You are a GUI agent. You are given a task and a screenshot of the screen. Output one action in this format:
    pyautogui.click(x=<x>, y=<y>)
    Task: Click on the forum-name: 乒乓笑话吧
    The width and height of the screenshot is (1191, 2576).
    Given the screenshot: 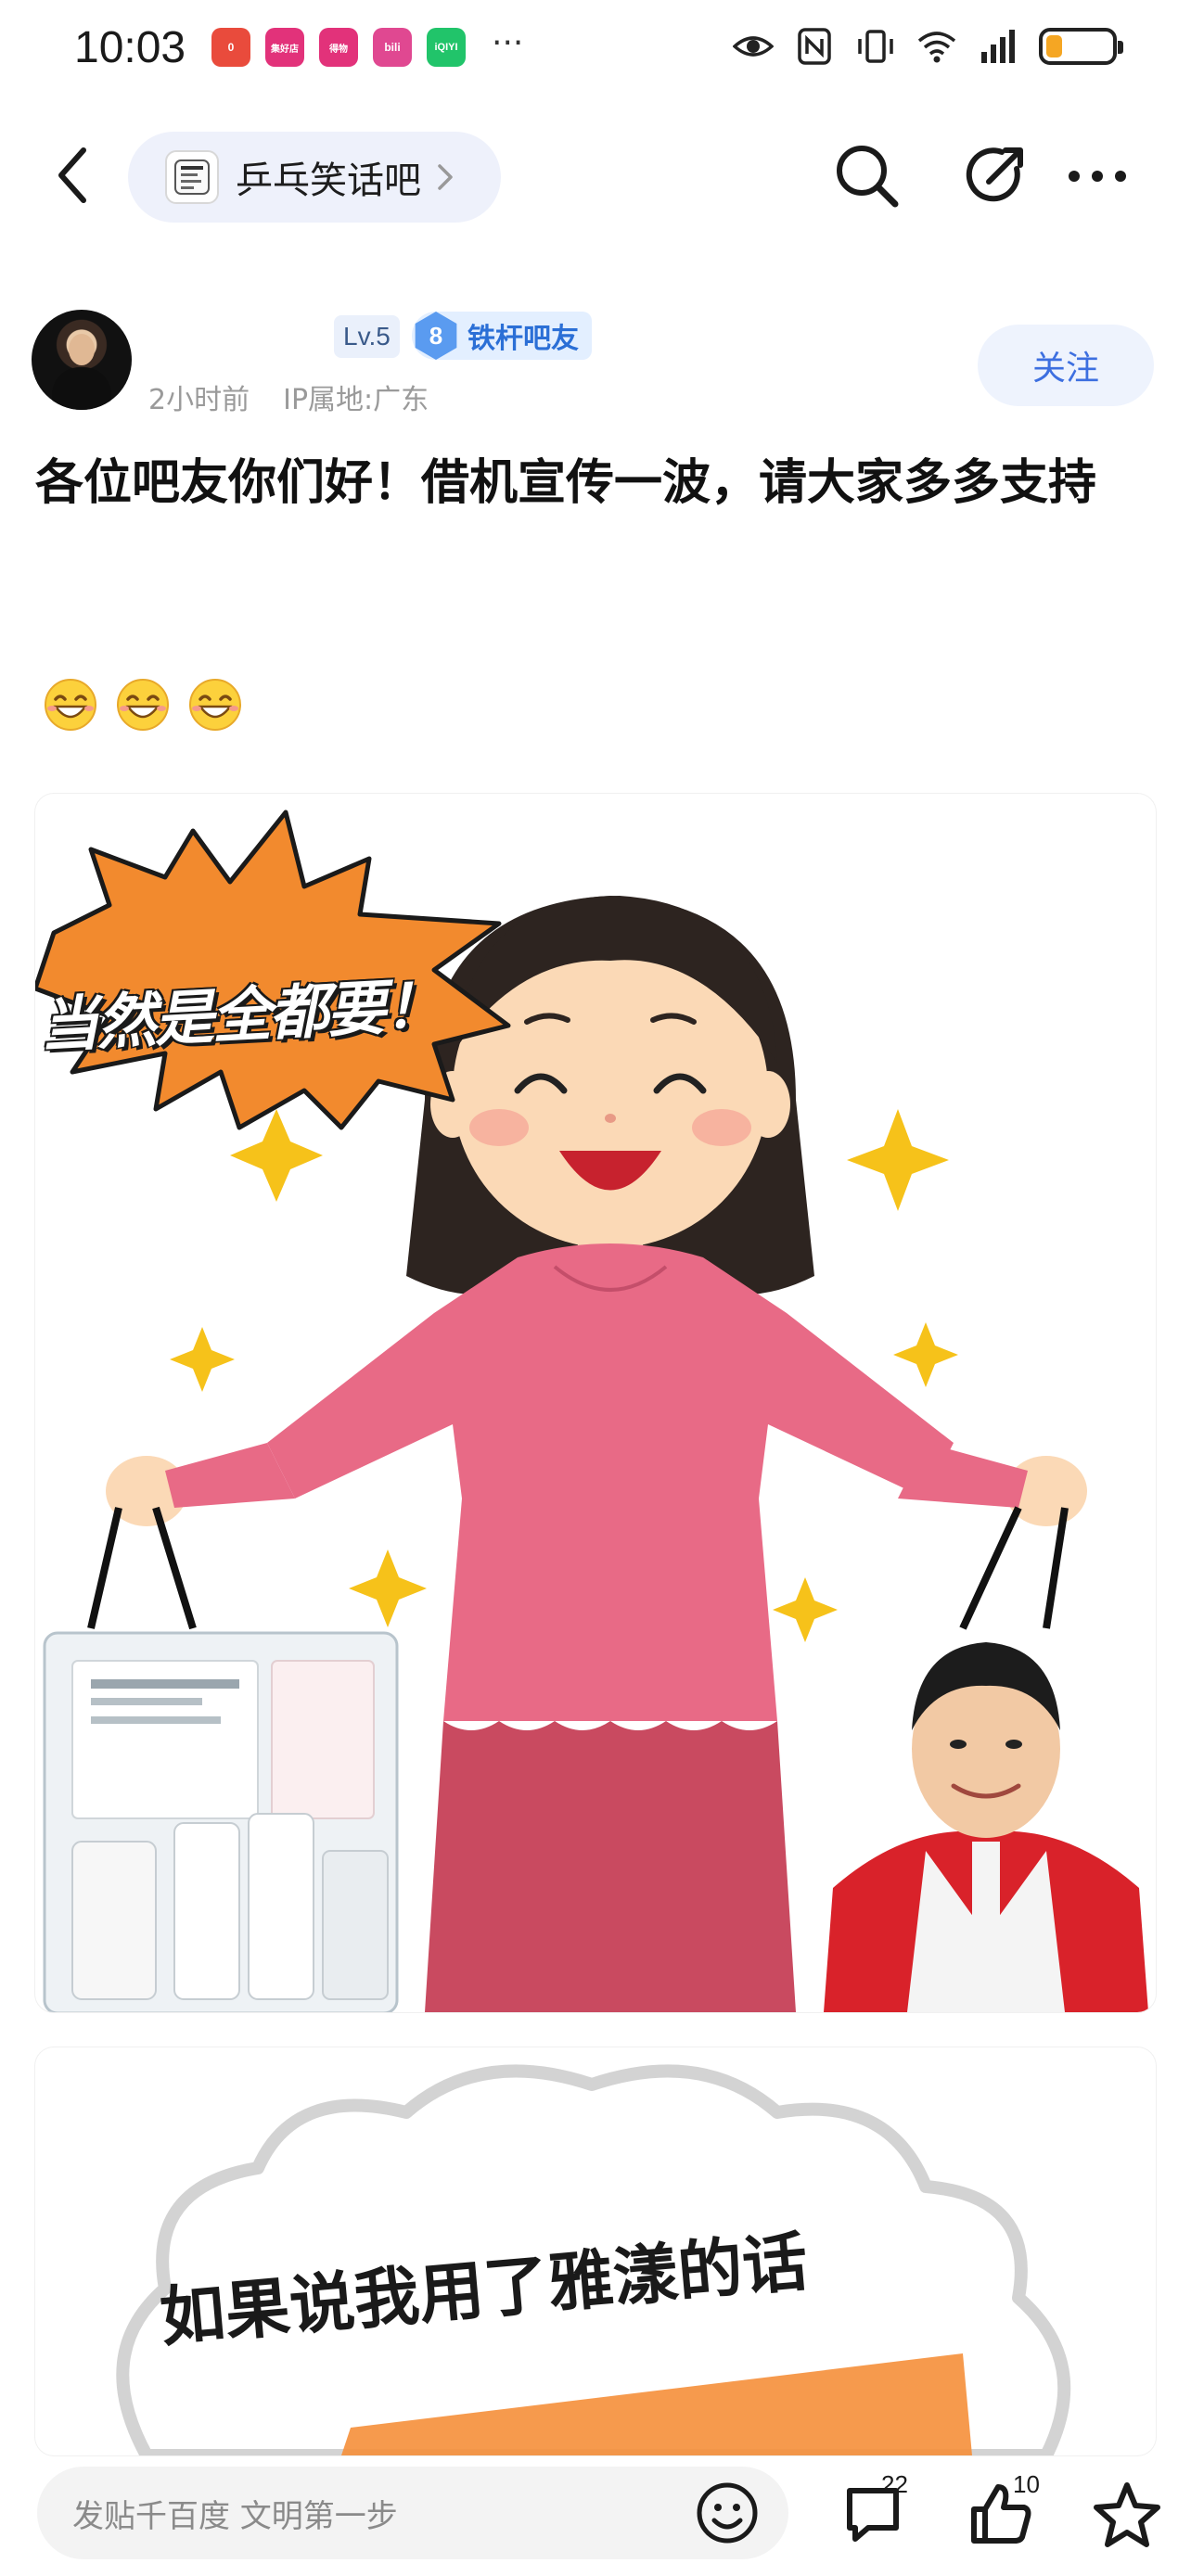 What is the action you would take?
    pyautogui.click(x=328, y=181)
    